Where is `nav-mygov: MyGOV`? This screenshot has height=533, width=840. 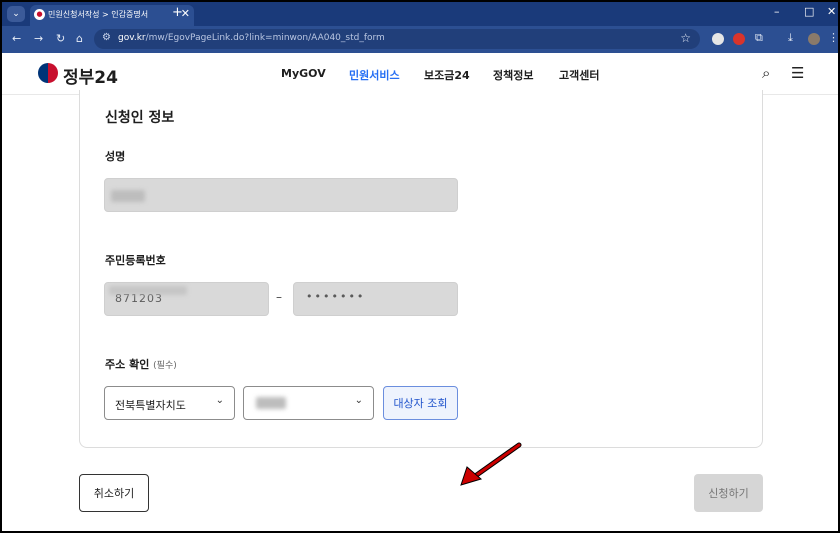 nav-mygov: MyGOV is located at coordinates (303, 73).